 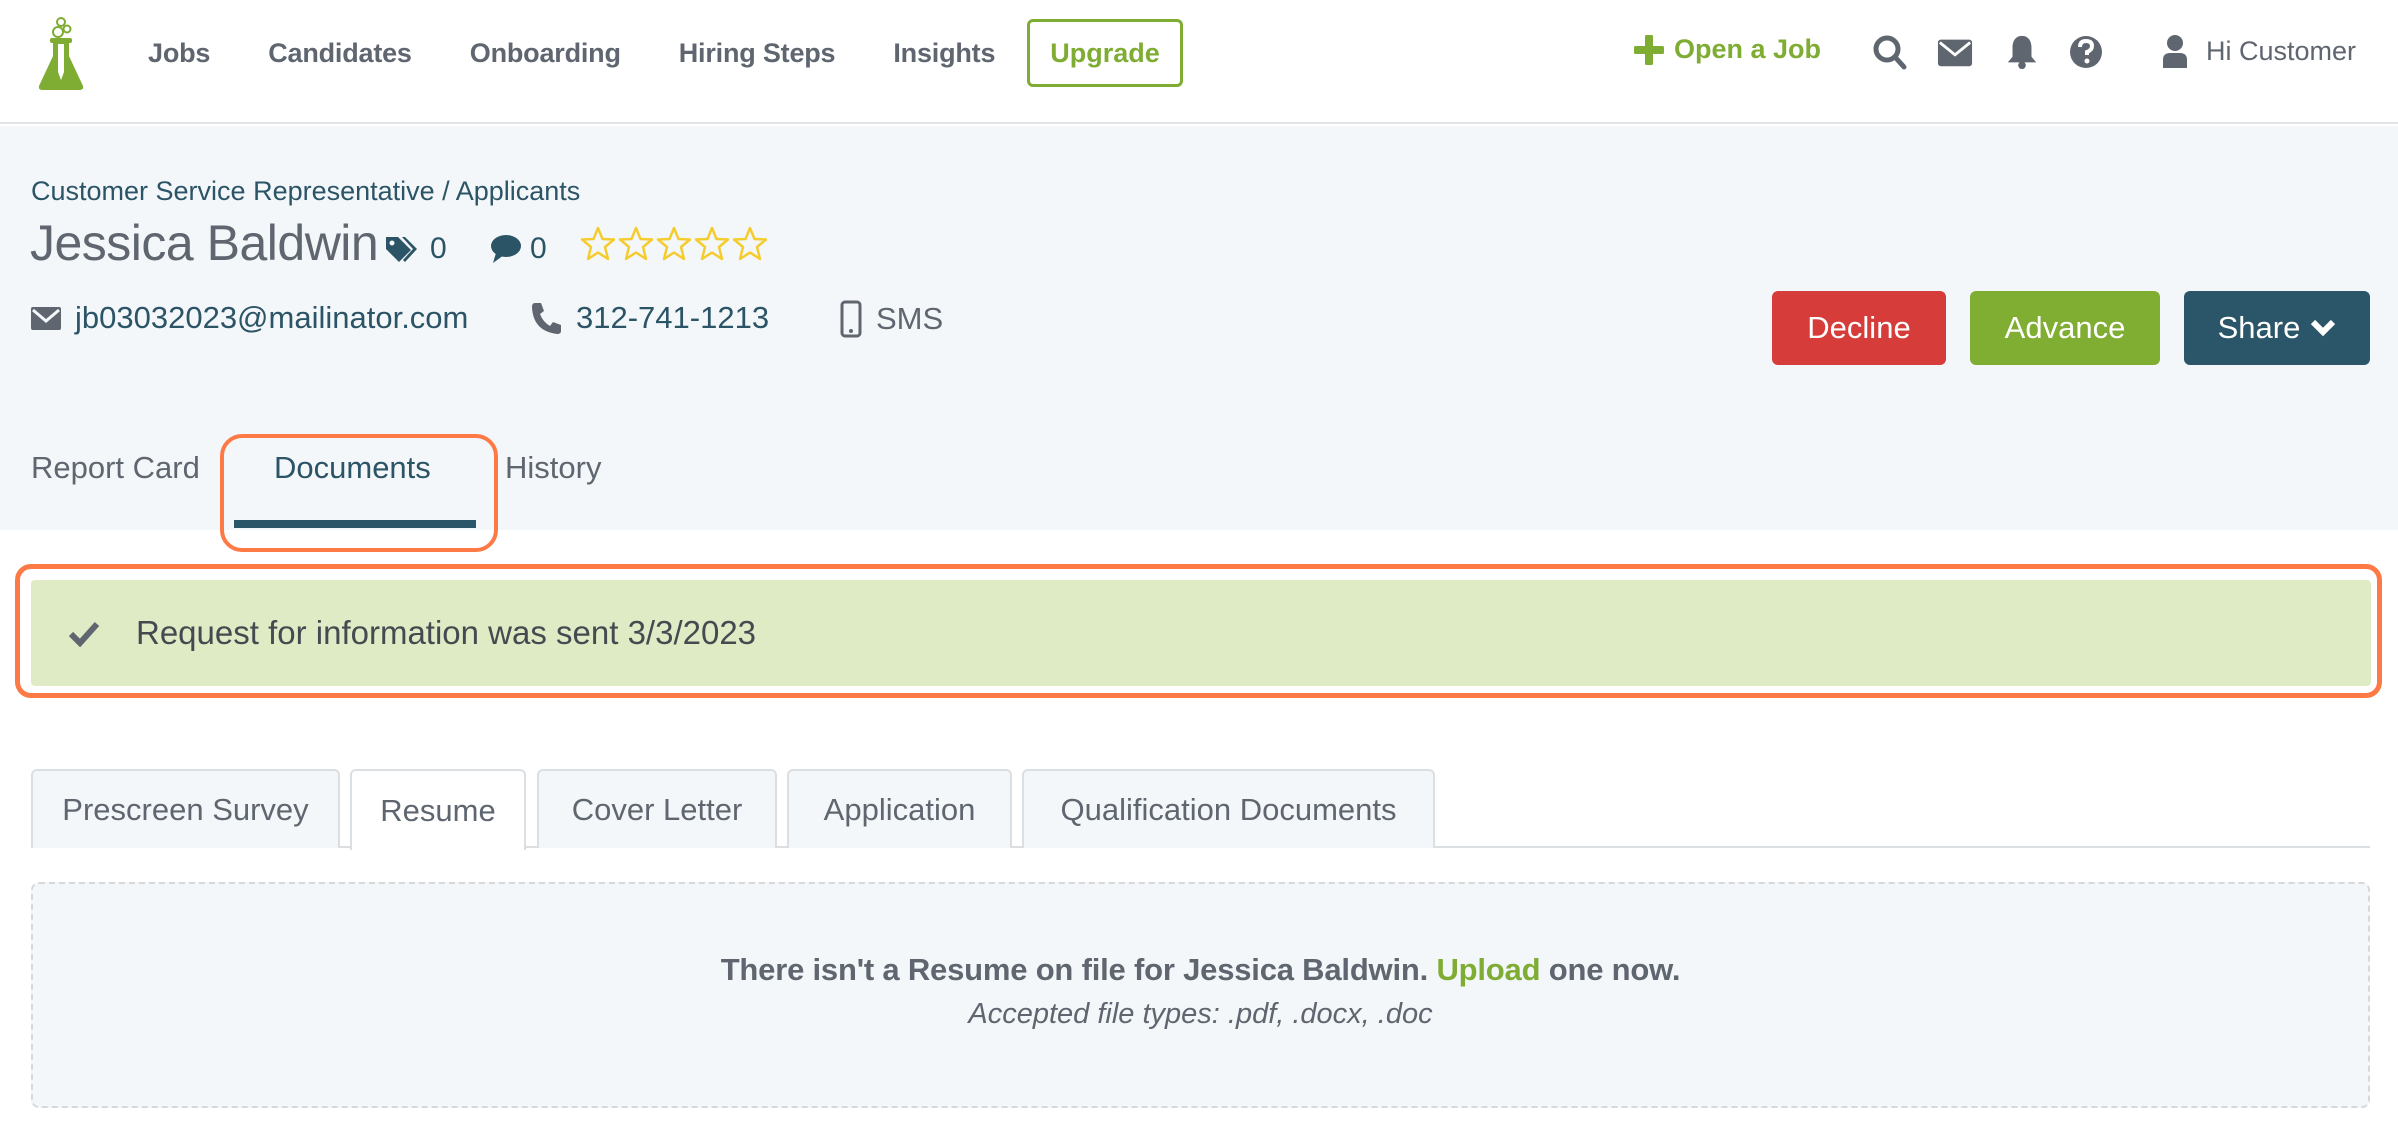 I want to click on candidate-email: jb03032023@mailinator.com, so click(x=271, y=318).